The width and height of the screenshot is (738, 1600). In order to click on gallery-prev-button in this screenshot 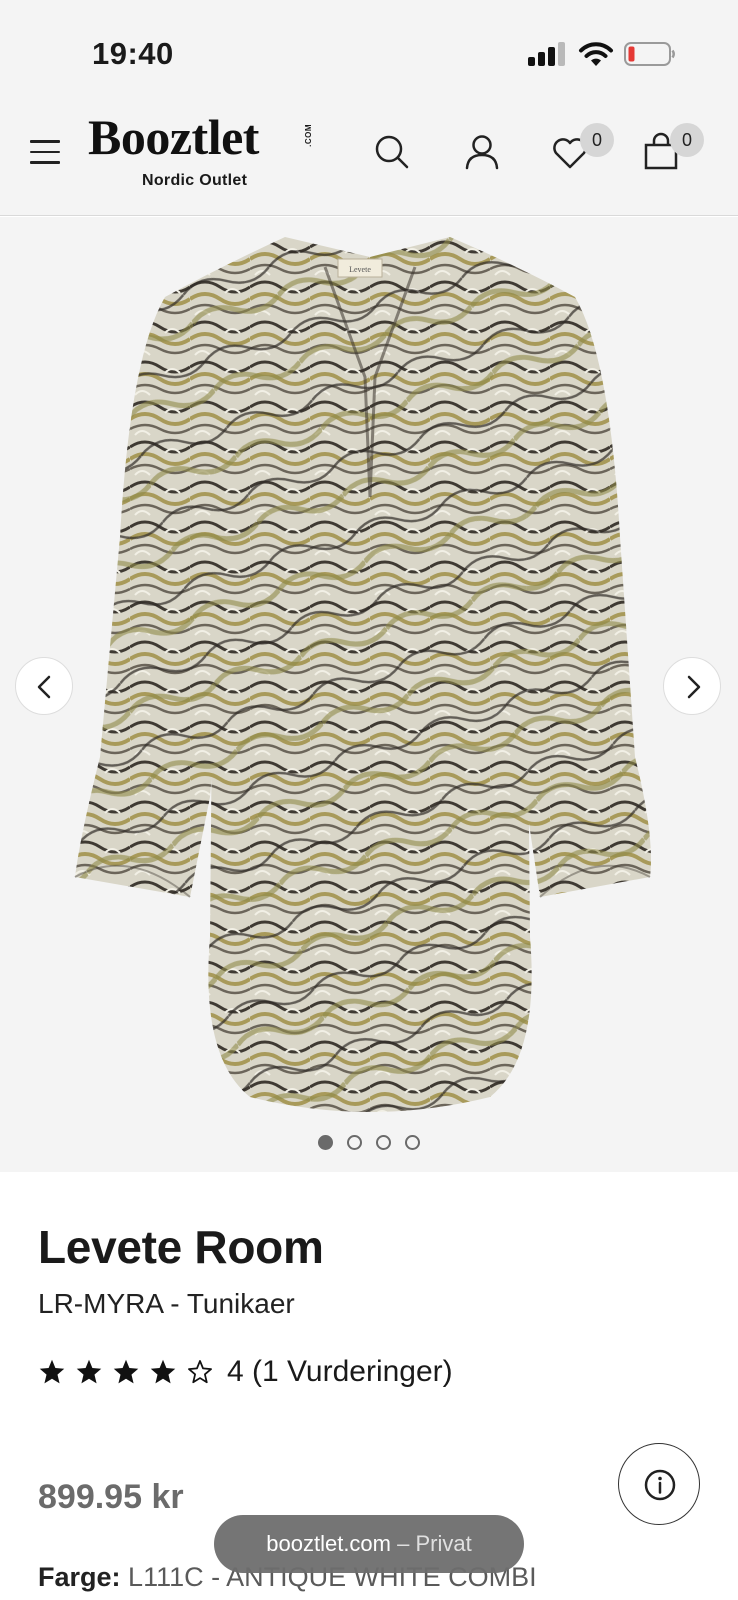, I will do `click(44, 686)`.